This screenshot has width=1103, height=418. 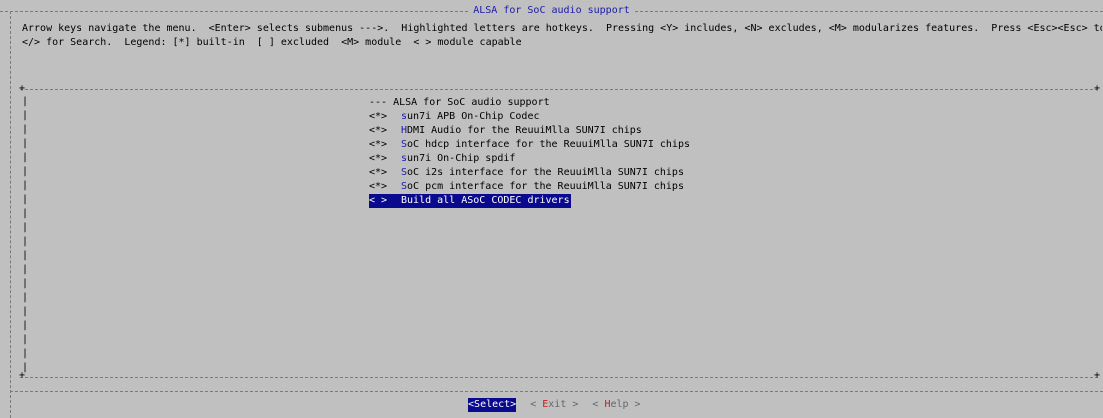 I want to click on help-button-label: elp, so click(x=619, y=404).